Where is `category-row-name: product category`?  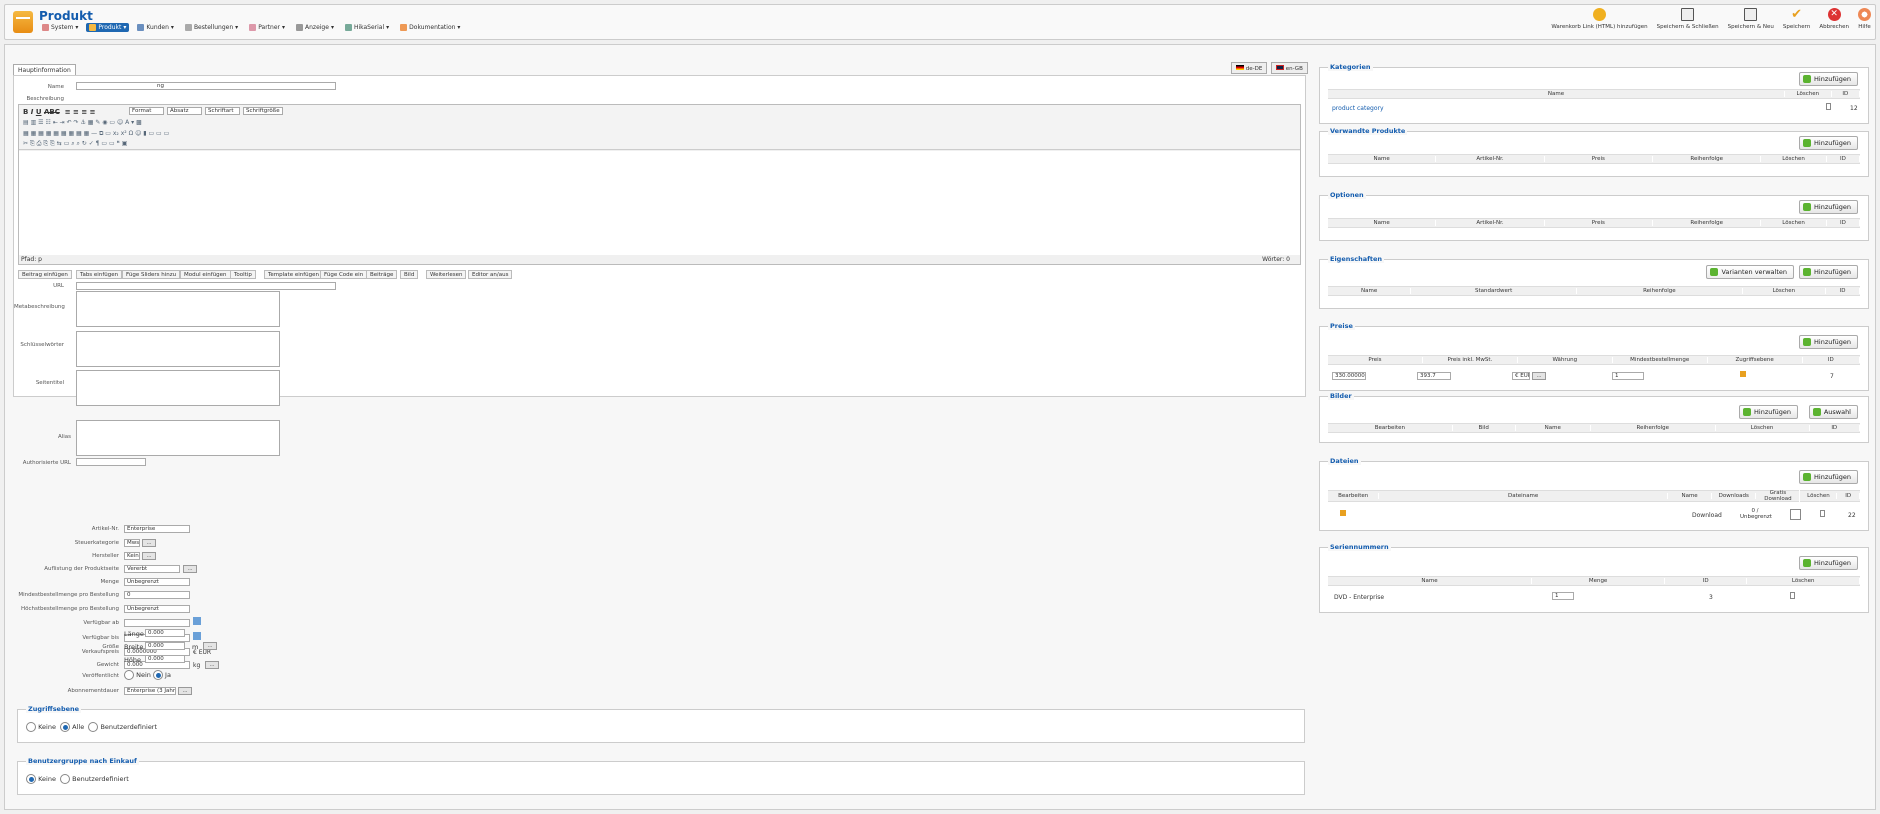 category-row-name: product category is located at coordinates (1358, 108).